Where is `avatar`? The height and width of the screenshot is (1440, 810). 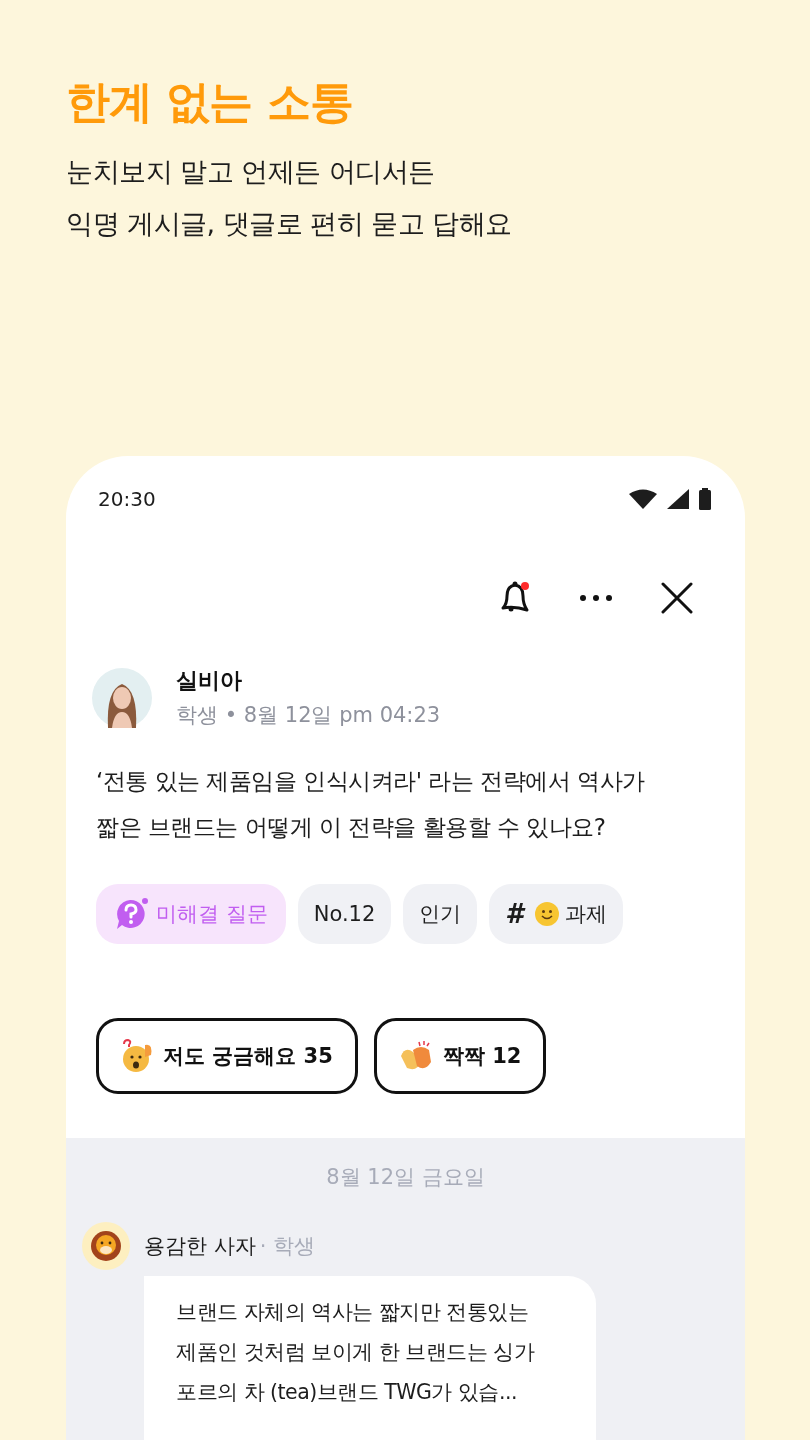 avatar is located at coordinates (122, 698).